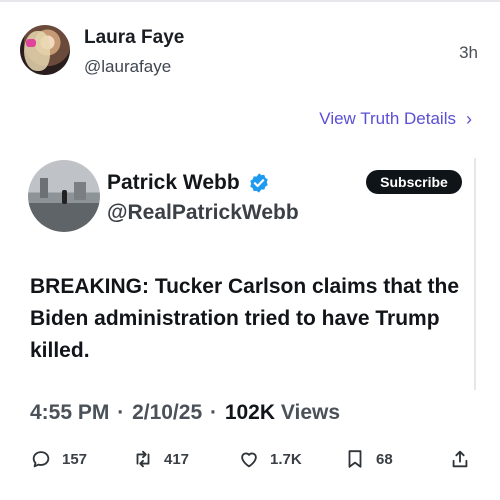 This screenshot has width=500, height=500. Describe the element at coordinates (258, 183) in the screenshot. I see `verified-badge-icon` at that location.